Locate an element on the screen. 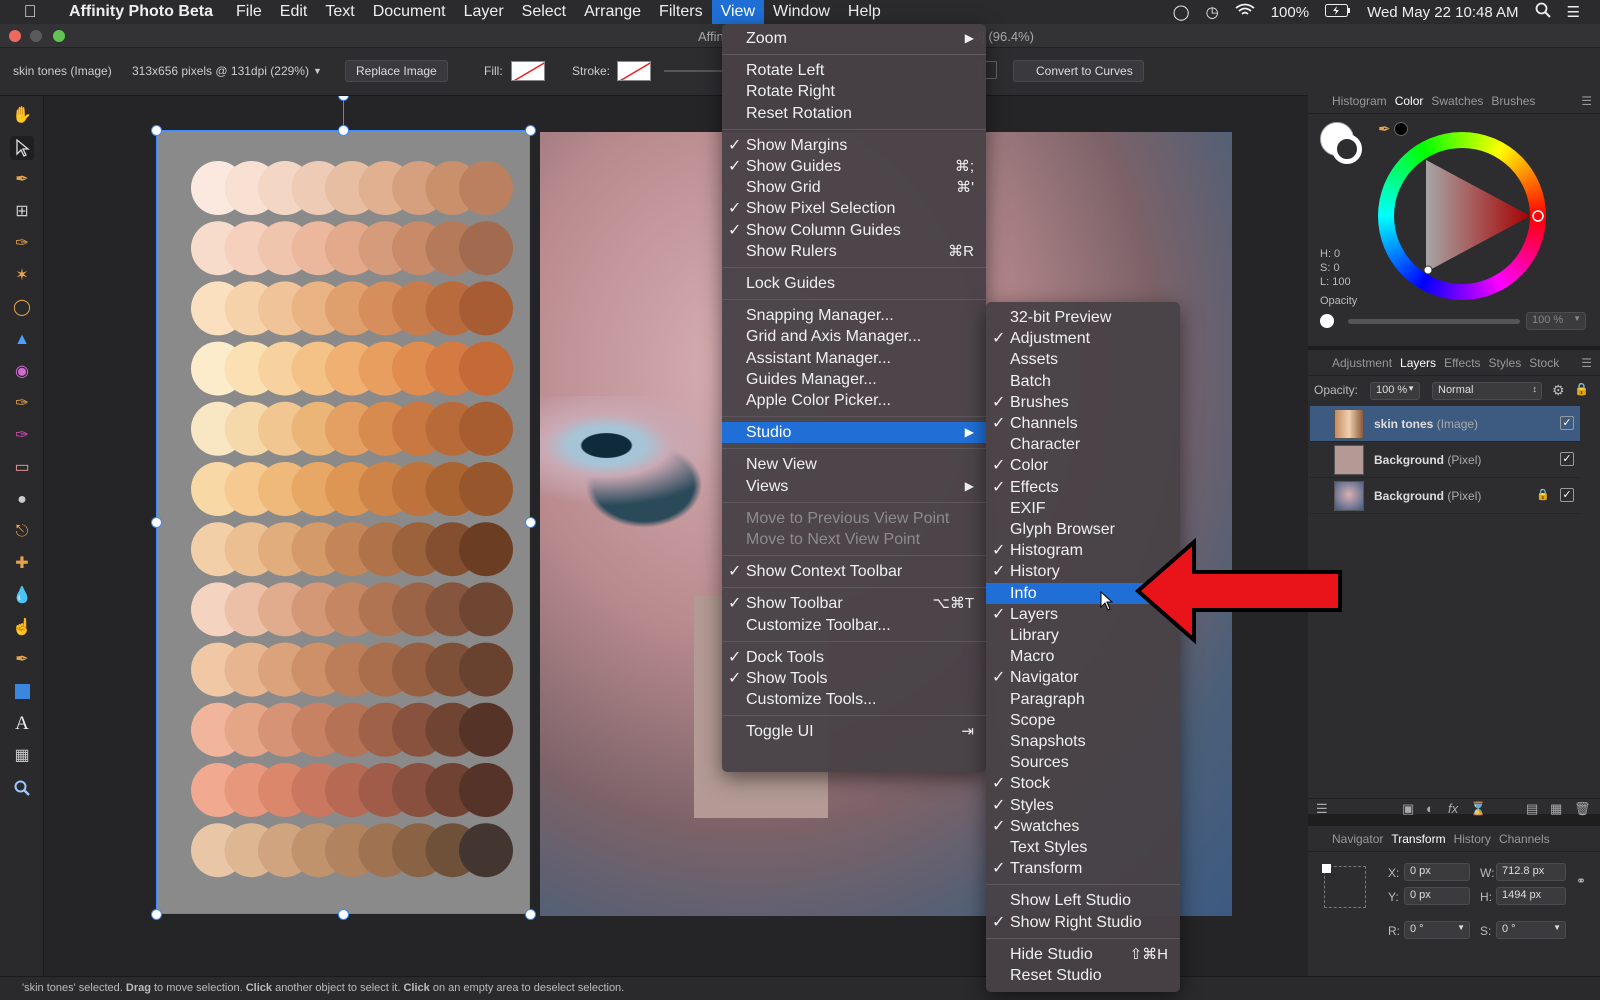  link-icon: ⚭ is located at coordinates (1581, 881).